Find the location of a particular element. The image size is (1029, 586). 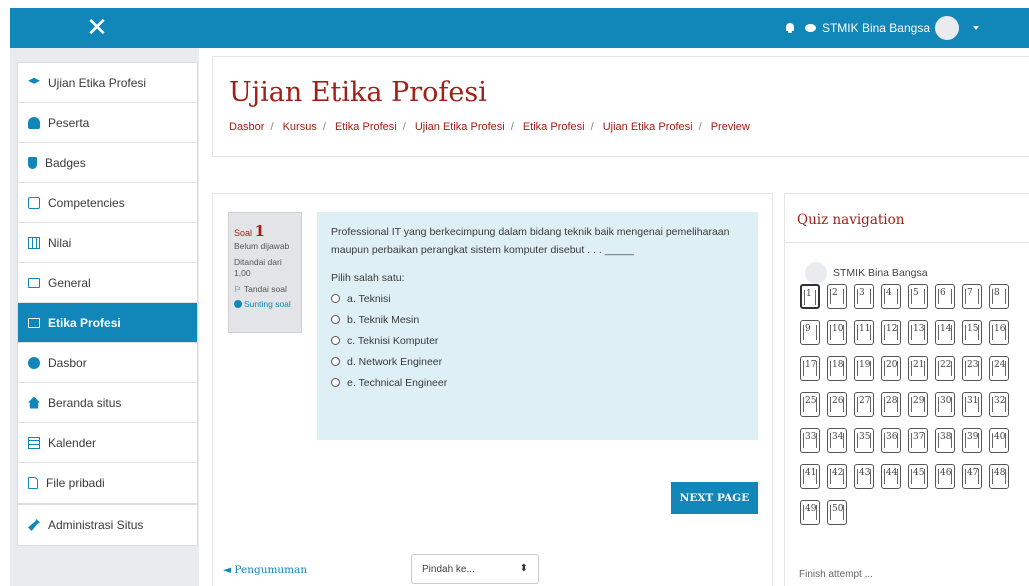

breadcrumb-item: Preview is located at coordinates (730, 127).